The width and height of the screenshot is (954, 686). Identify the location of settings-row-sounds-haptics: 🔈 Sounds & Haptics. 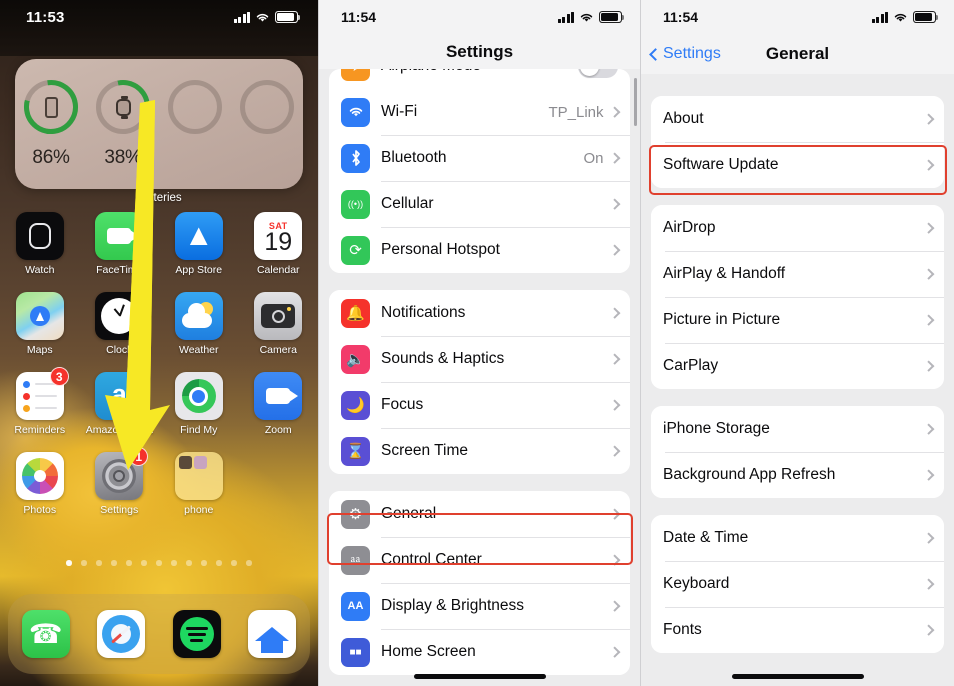
(479, 359).